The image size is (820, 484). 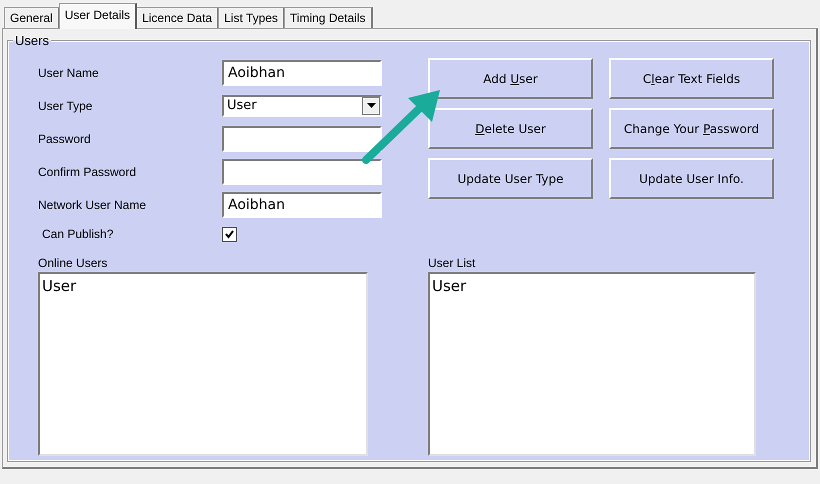 What do you see at coordinates (302, 105) in the screenshot?
I see `dropdown: User` at bounding box center [302, 105].